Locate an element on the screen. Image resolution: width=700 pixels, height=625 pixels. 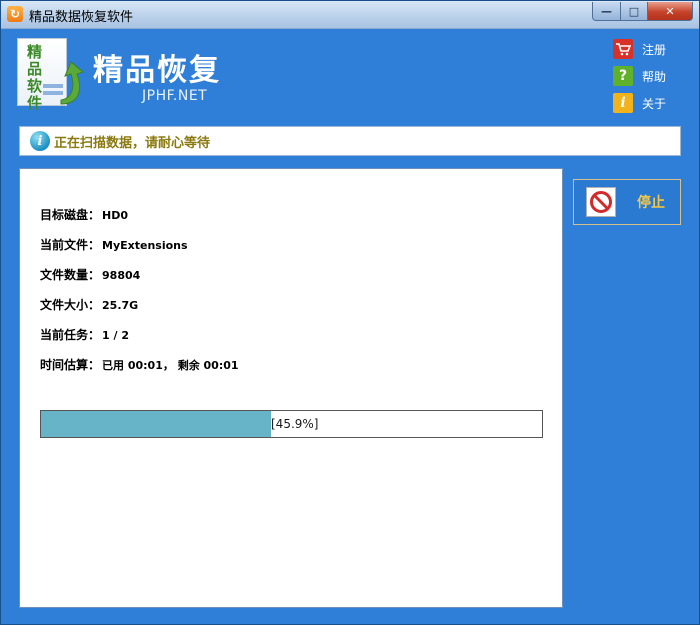
brand-title: 精品恢复 is located at coordinates (157, 70).